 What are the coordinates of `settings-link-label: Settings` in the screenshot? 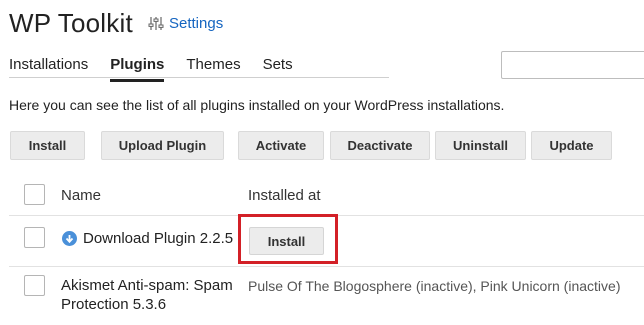 It's located at (196, 23).